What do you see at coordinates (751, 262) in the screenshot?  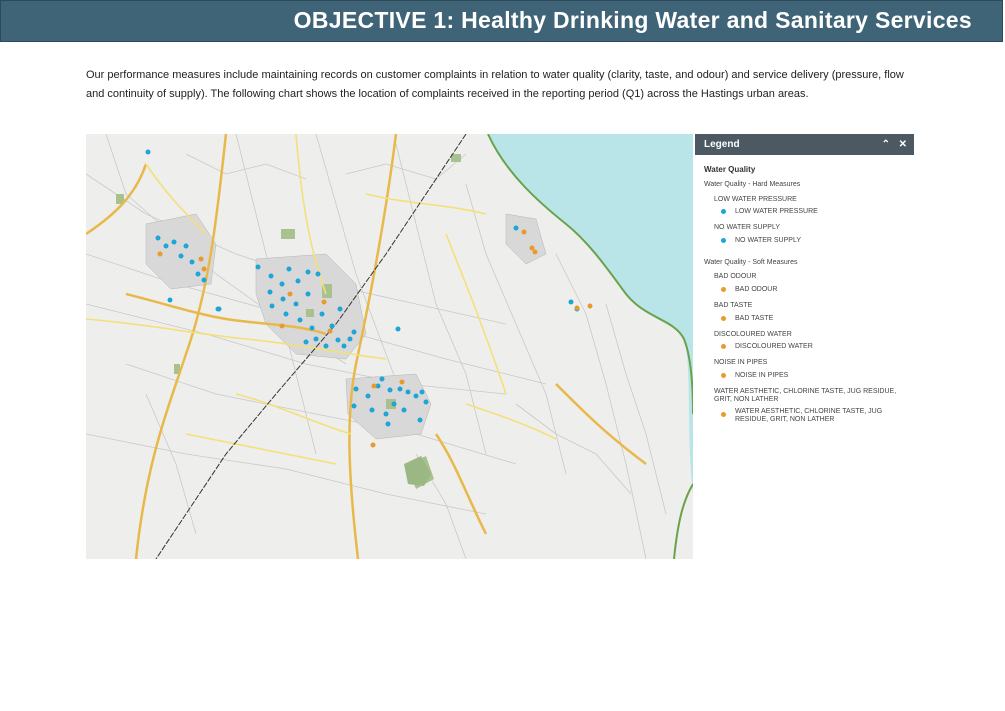 I see `legend-section-heading: Water Quality - Soft Measures` at bounding box center [751, 262].